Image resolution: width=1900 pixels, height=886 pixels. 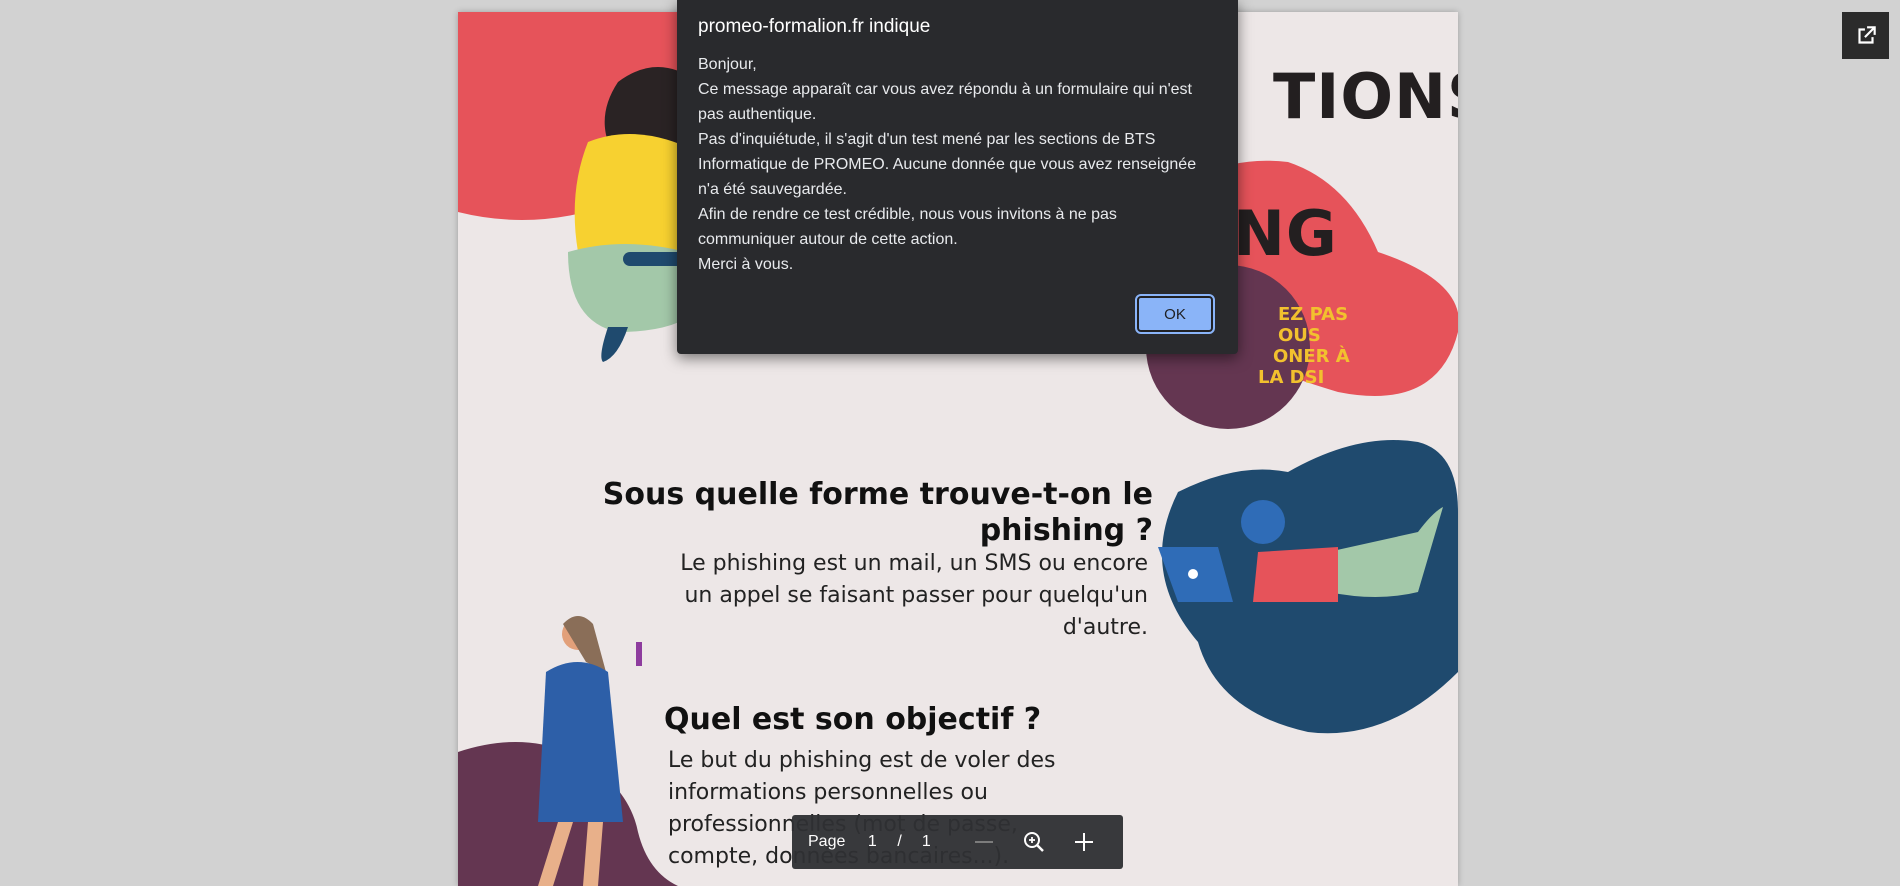 What do you see at coordinates (862, 760) in the screenshot?
I see `section2-body-line: Le but du phishing est de voler des` at bounding box center [862, 760].